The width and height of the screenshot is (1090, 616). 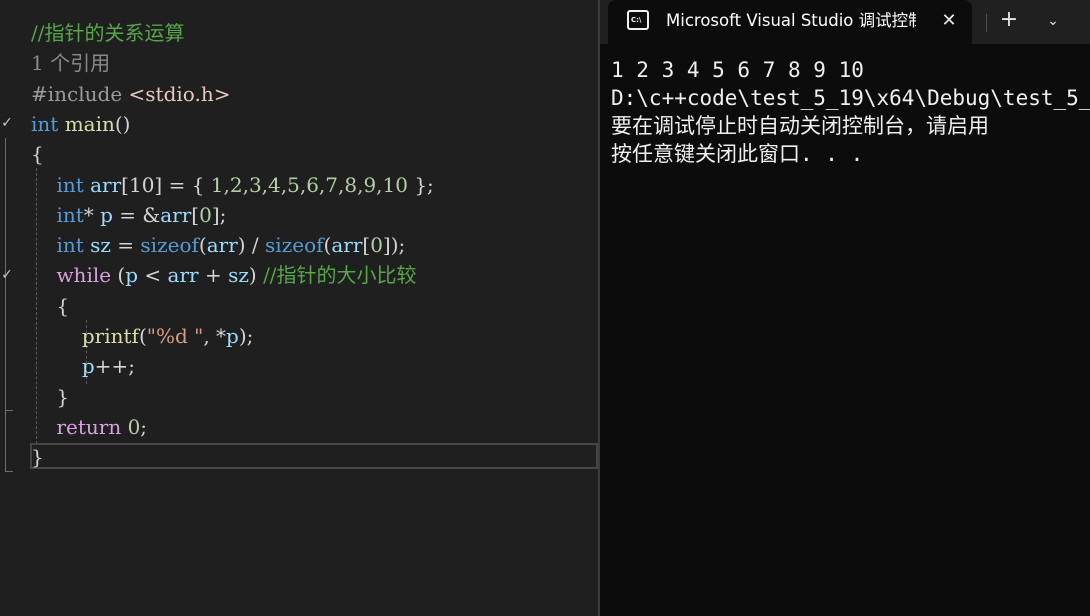 I want to click on code-line: //指针的关系运算, so click(x=314, y=33).